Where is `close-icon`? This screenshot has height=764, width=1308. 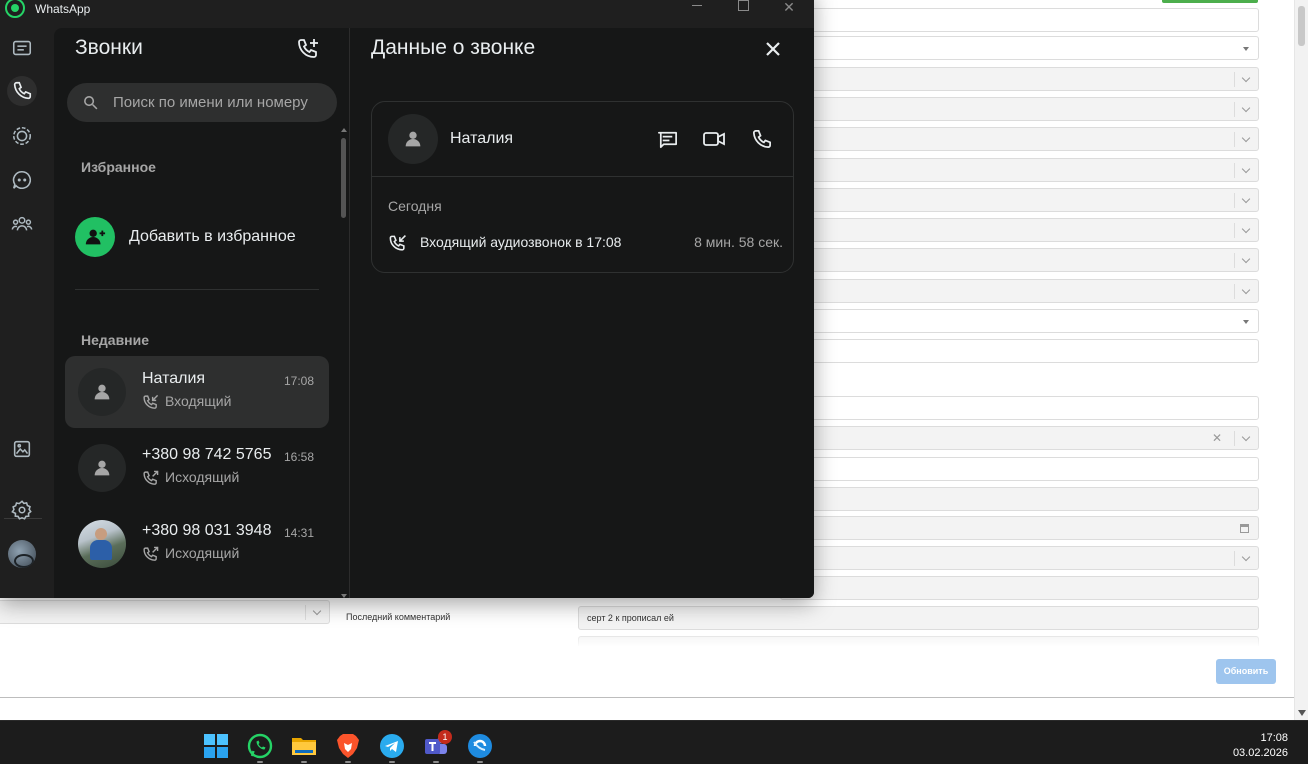 close-icon is located at coordinates (773, 49).